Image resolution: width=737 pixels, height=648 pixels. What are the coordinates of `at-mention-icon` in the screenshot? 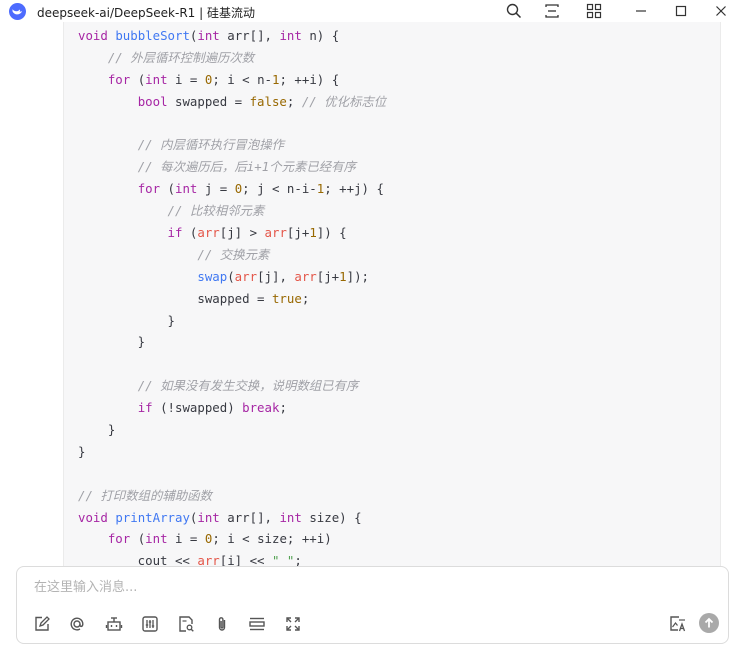 It's located at (77, 624).